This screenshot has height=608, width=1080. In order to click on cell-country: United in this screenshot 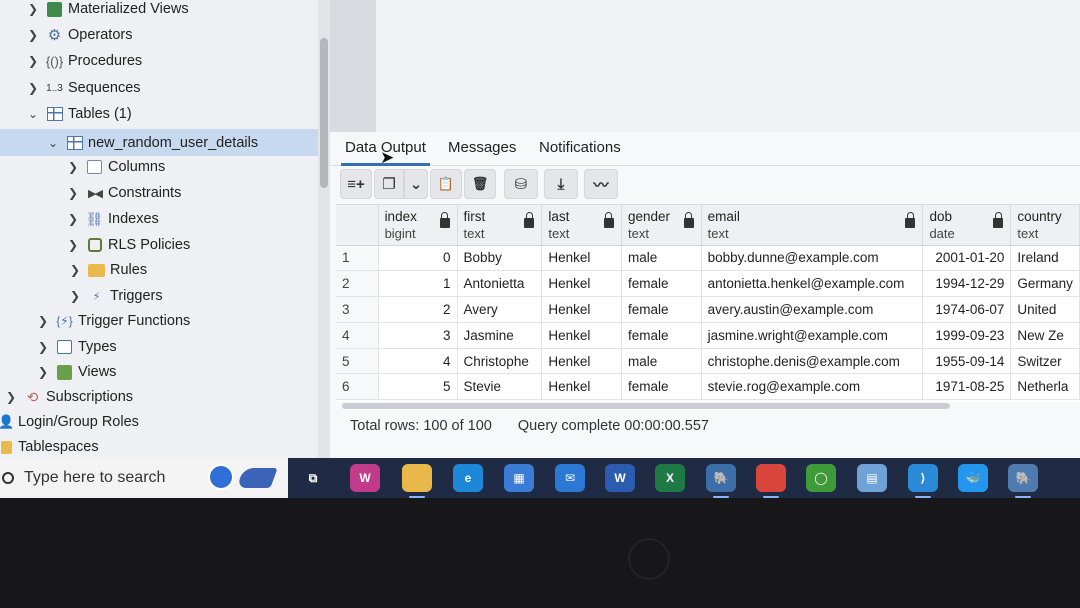, I will do `click(1045, 309)`.